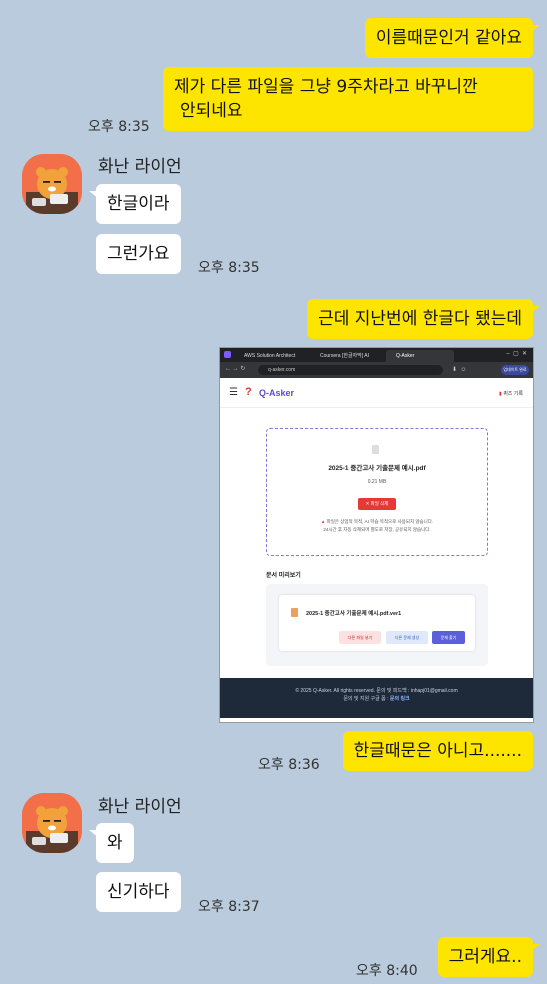 This screenshot has height=984, width=547. Describe the element at coordinates (229, 907) in the screenshot. I see `message-time: 오후 8:37` at that location.